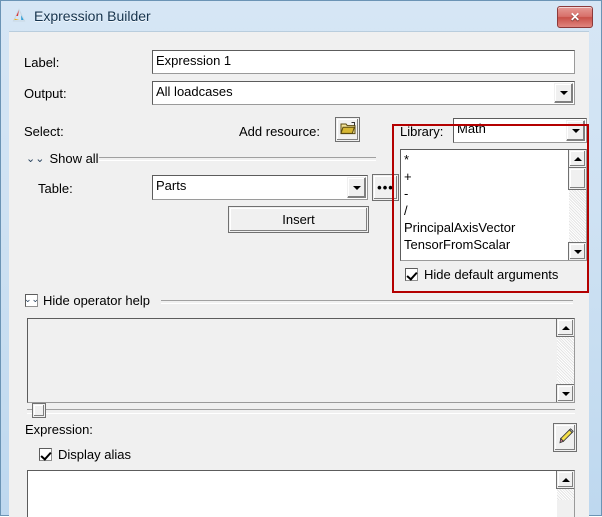  Describe the element at coordinates (44, 131) in the screenshot. I see `select-caption: Select:` at that location.